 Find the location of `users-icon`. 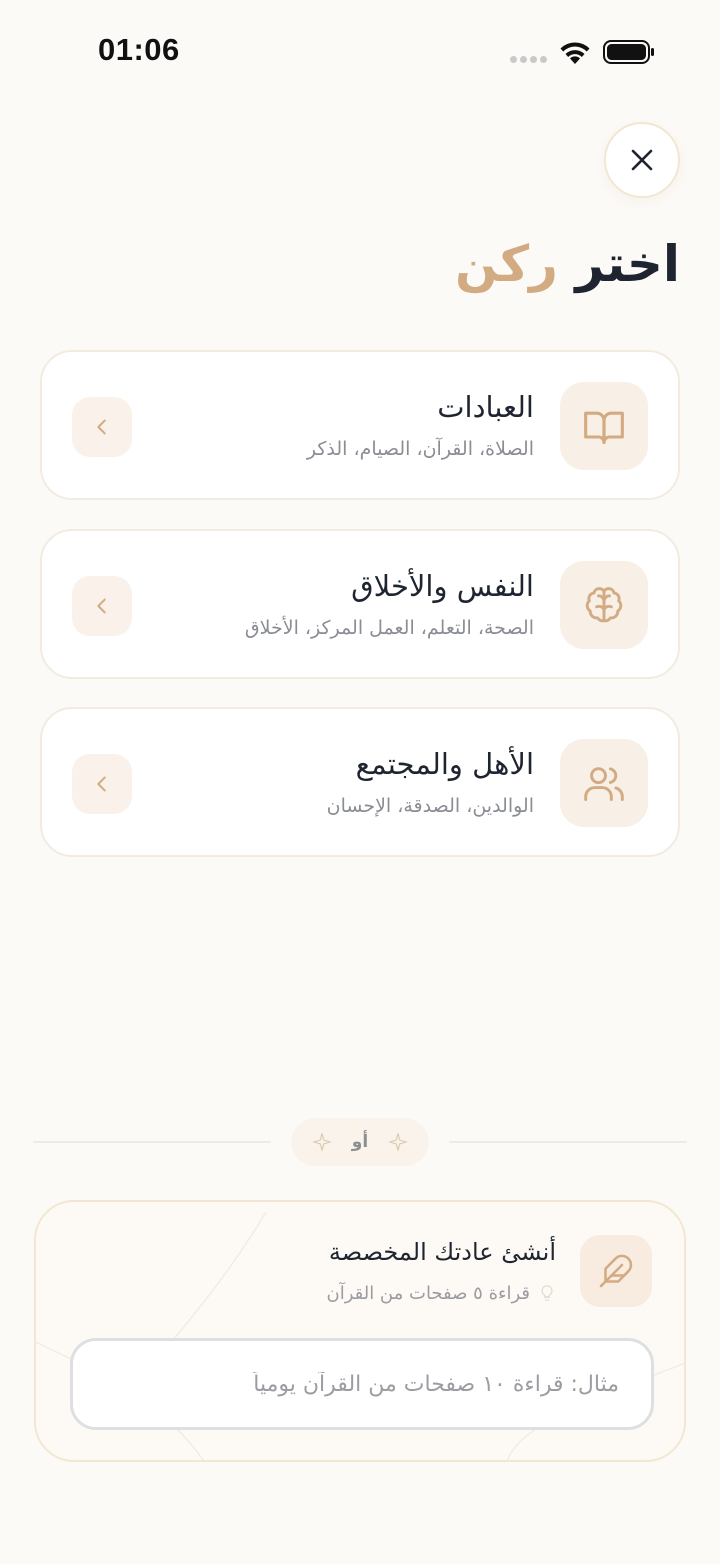

users-icon is located at coordinates (604, 784).